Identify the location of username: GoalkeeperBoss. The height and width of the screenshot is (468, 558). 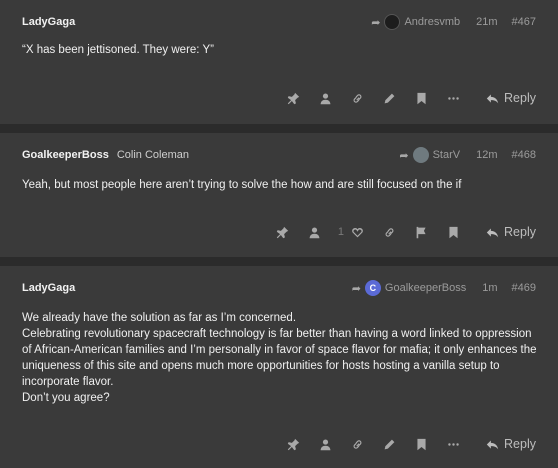
(65, 155).